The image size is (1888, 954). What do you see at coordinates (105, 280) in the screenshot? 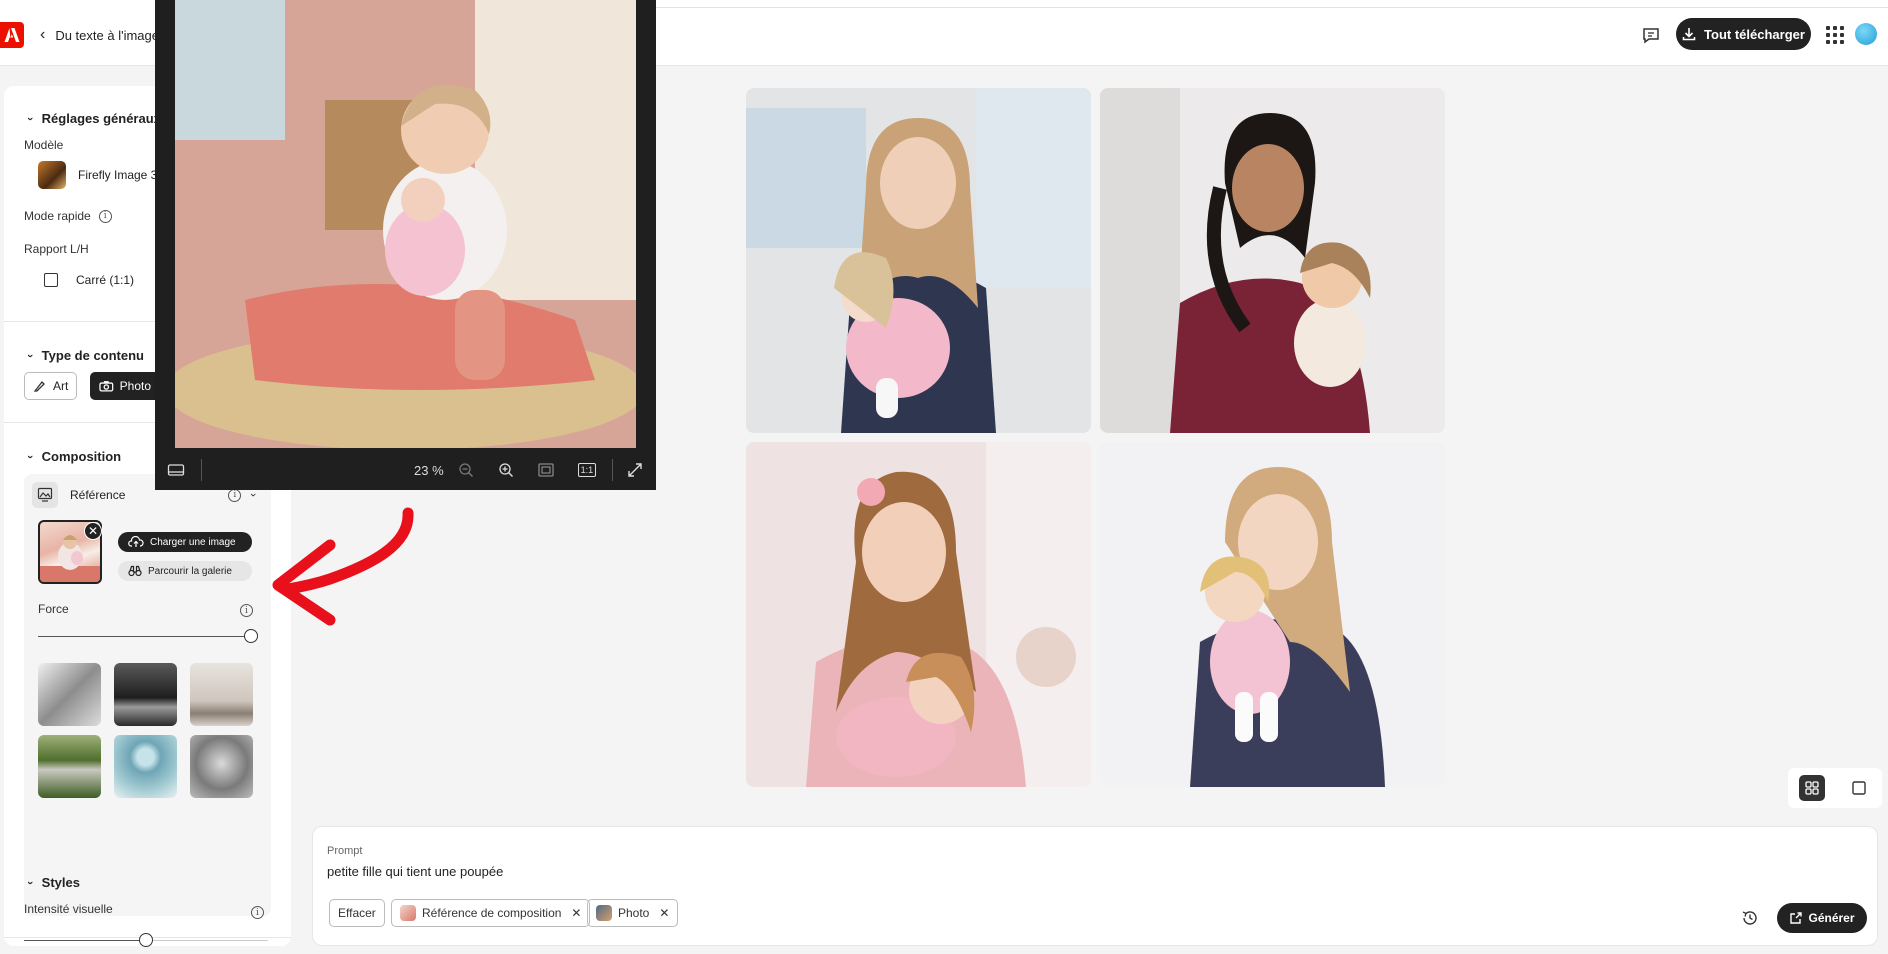
I see `ratio-value: Carré (1:1)` at bounding box center [105, 280].